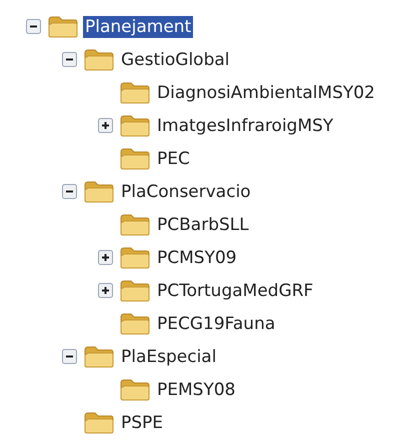 This screenshot has height=446, width=406. Describe the element at coordinates (142, 423) in the screenshot. I see `tree-item: PSPE` at that location.